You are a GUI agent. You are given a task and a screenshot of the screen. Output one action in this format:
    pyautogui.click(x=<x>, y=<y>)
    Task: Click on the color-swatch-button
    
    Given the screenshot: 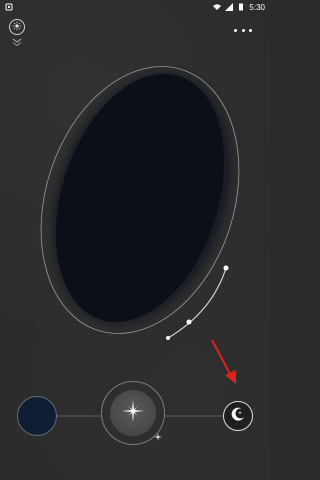 What is the action you would take?
    pyautogui.click(x=37, y=416)
    